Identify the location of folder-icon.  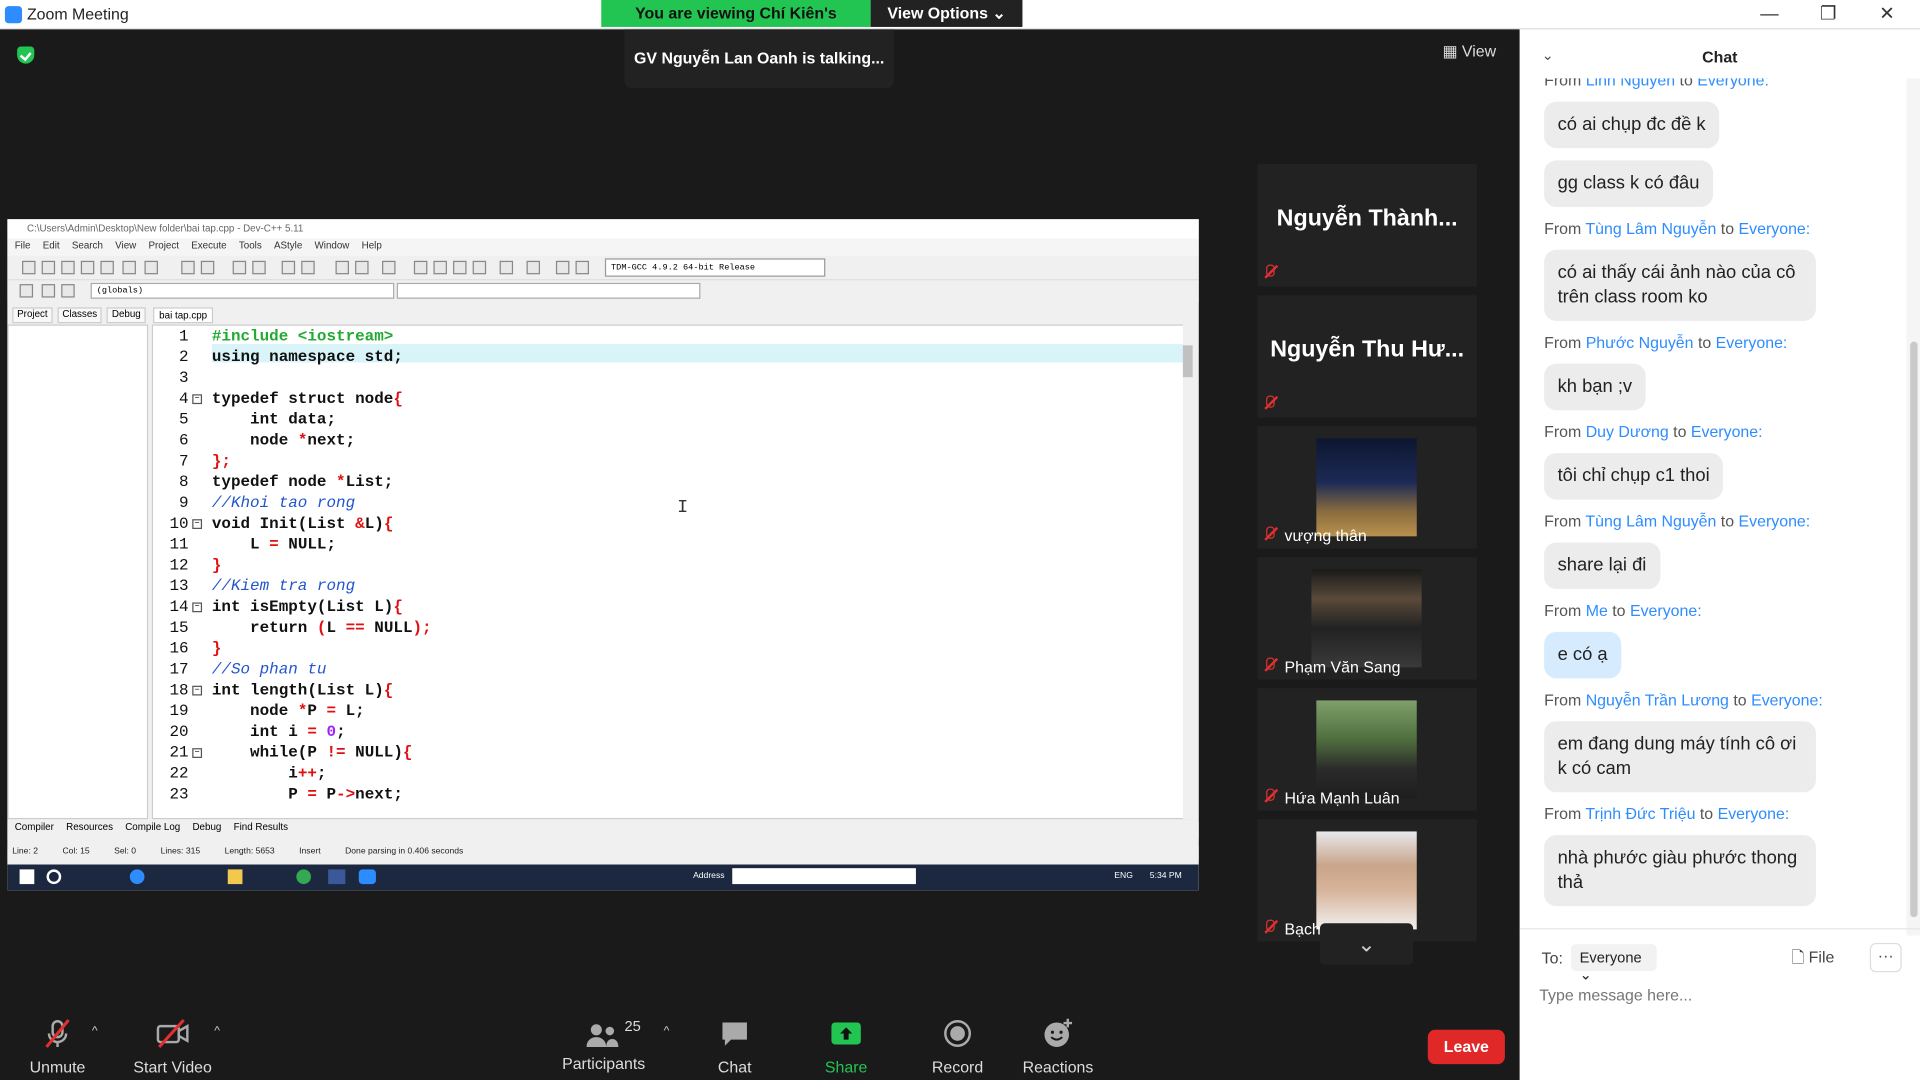
(235, 877).